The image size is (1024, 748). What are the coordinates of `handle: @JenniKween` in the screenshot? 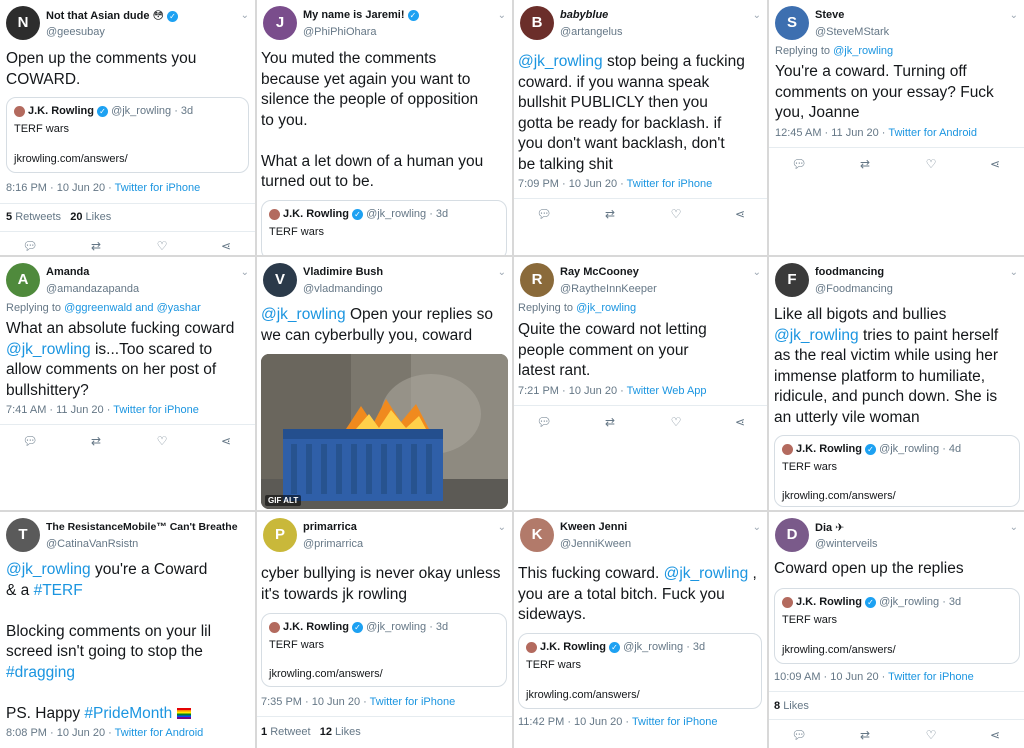 It's located at (595, 544).